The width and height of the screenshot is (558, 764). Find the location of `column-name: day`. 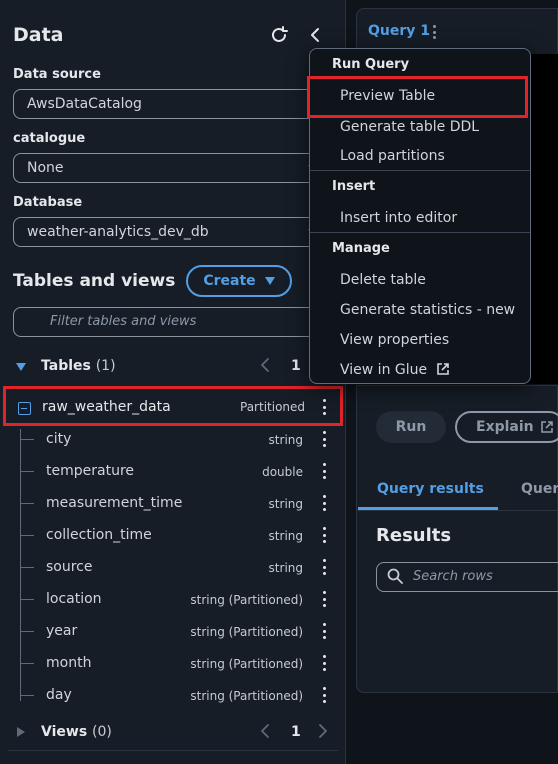

column-name: day is located at coordinates (59, 695).